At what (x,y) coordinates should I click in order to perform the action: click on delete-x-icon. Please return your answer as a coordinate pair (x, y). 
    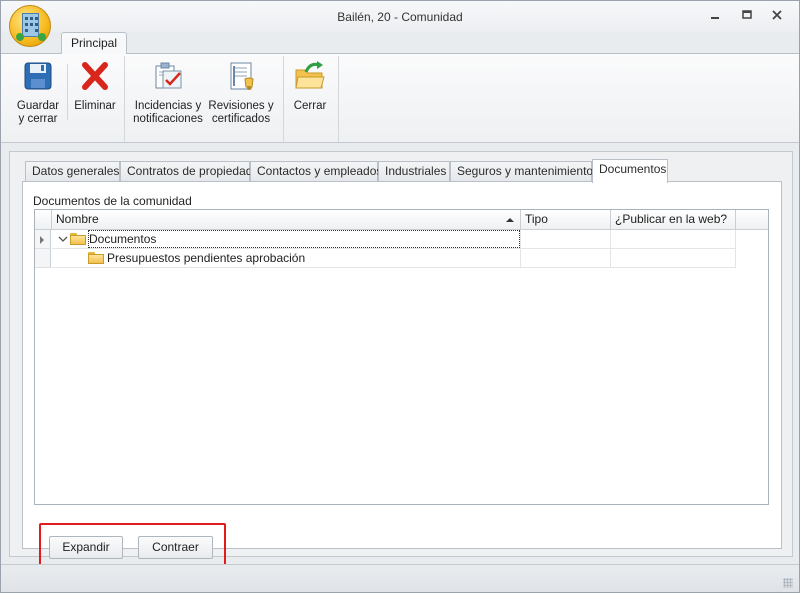
    Looking at the image, I should click on (95, 76).